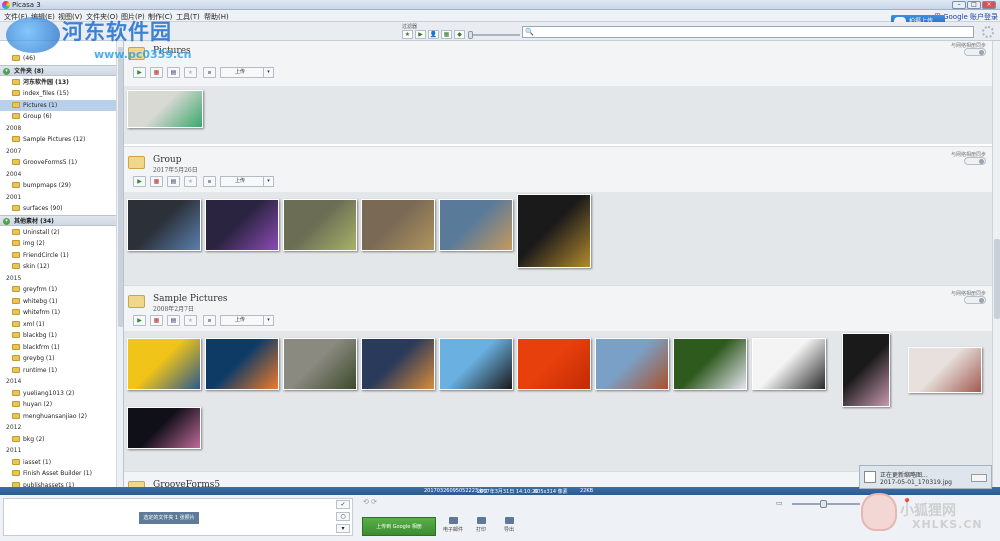 This screenshot has height=541, width=1000. I want to click on search-input: 🔍, so click(748, 32).